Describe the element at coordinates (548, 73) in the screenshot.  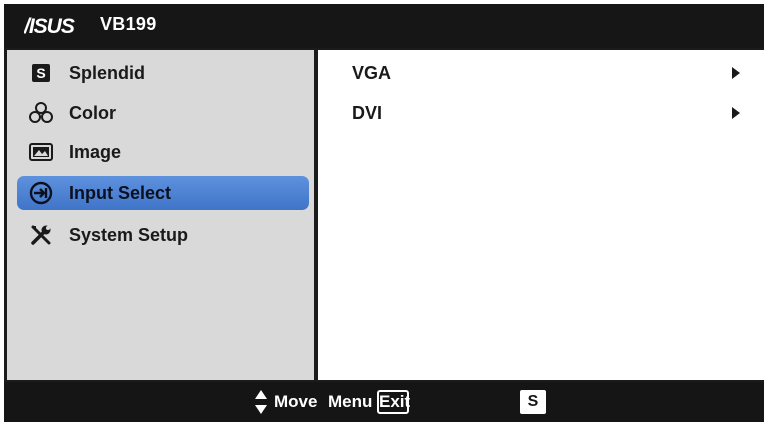
I see `submenu-item-vga: VGA` at that location.